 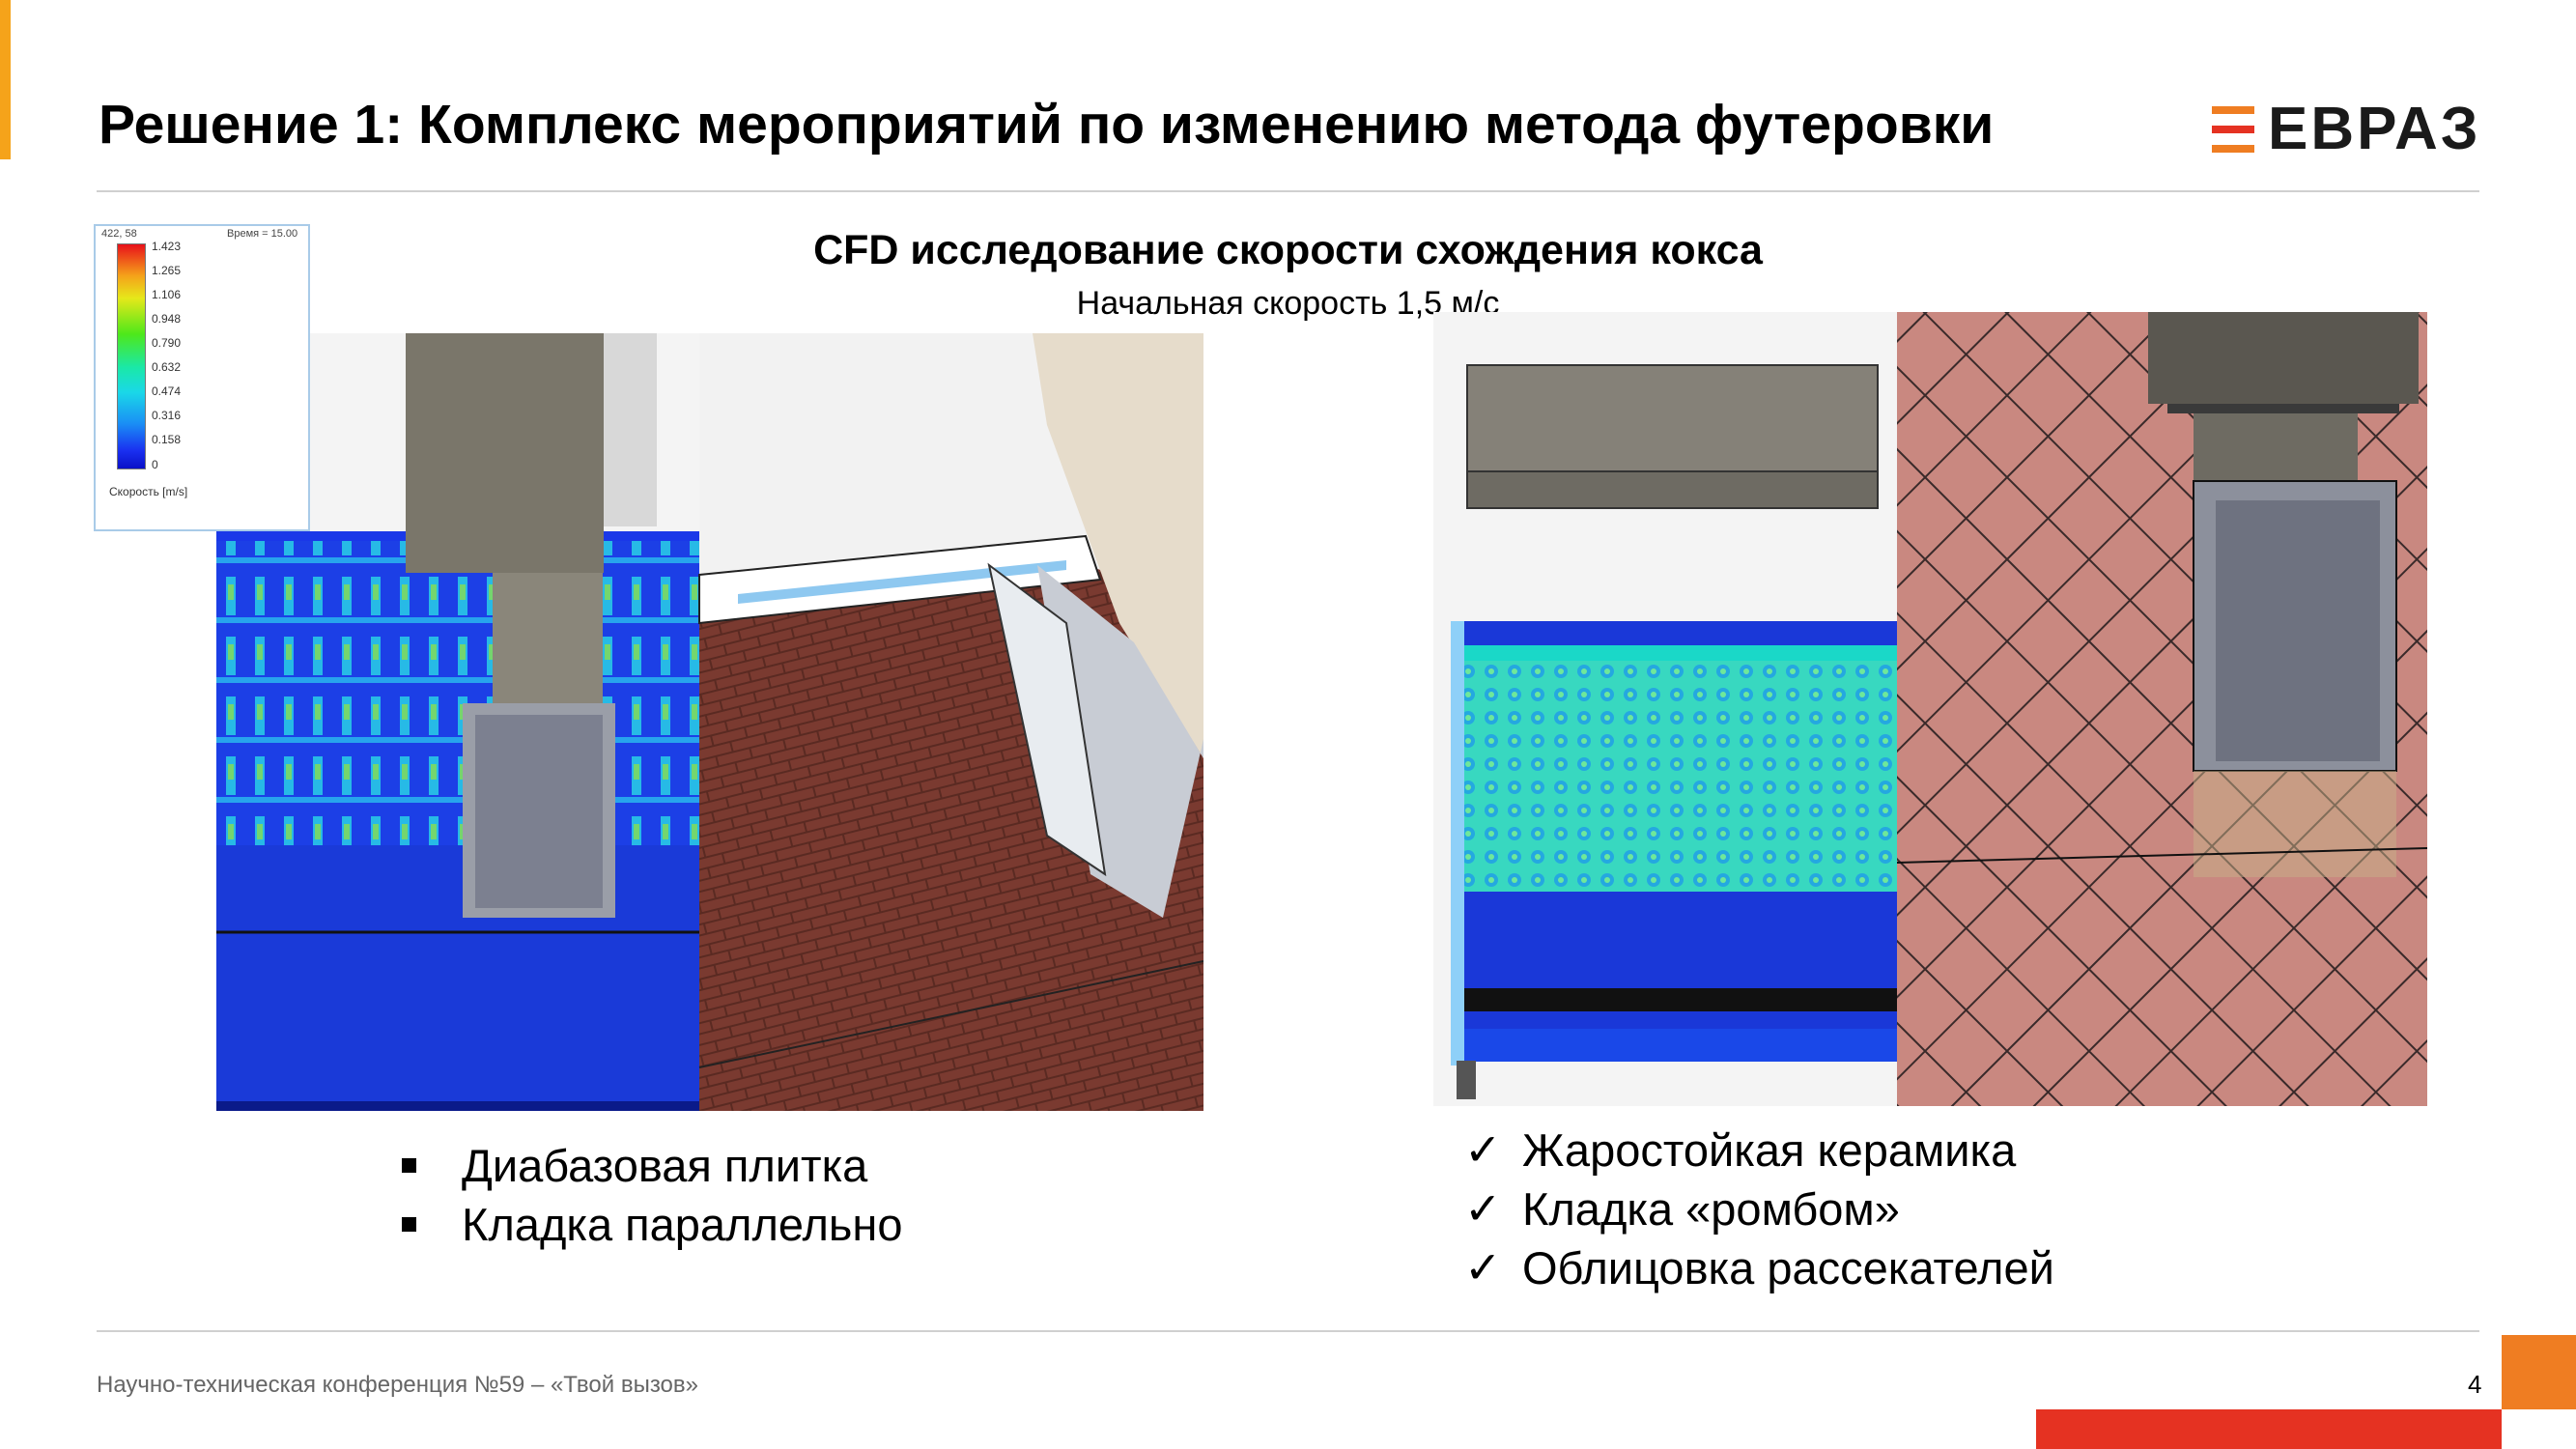 What do you see at coordinates (167, 439) in the screenshot?
I see `legend-value: 0.158` at bounding box center [167, 439].